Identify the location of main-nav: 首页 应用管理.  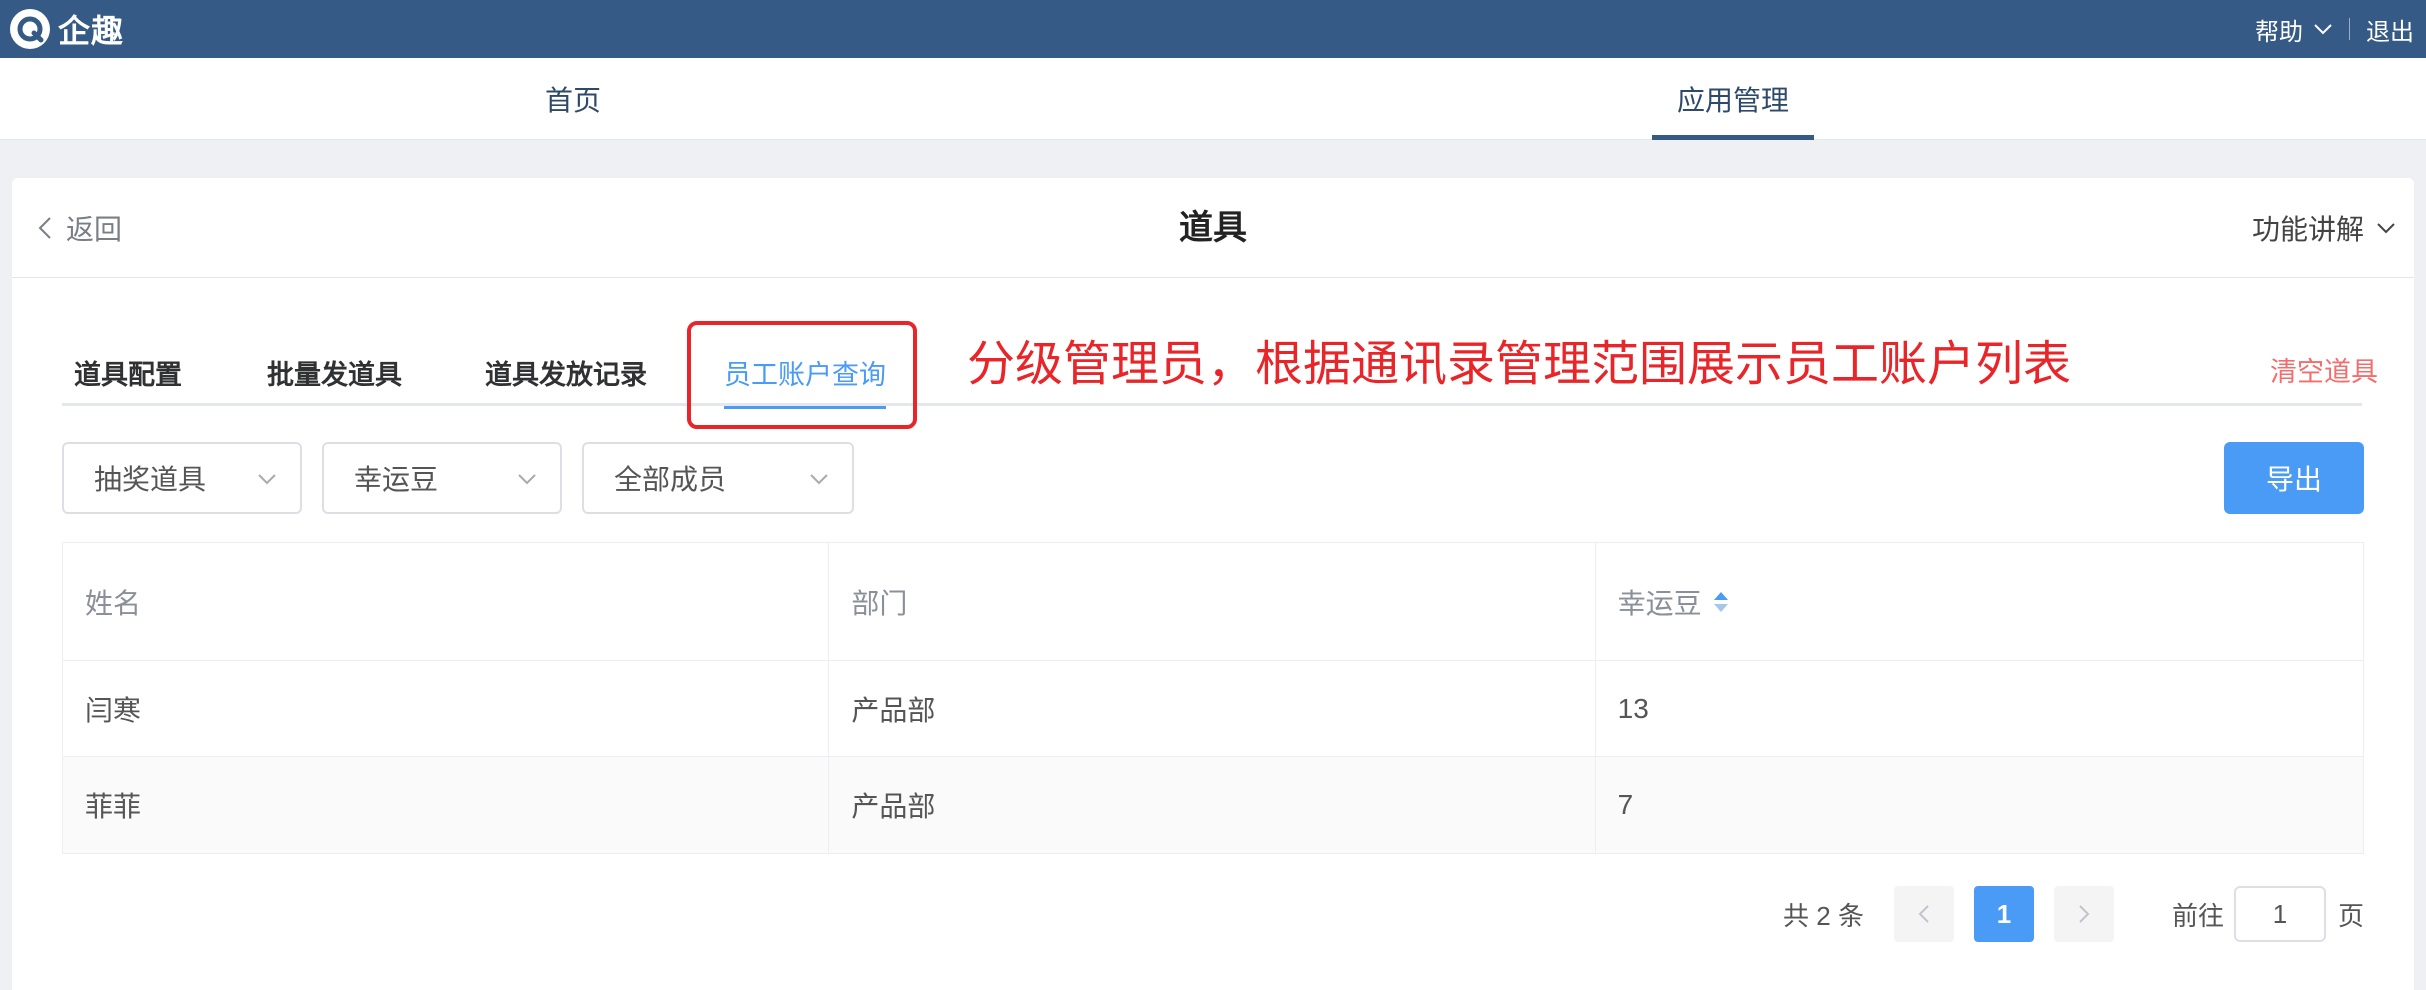
(1213, 99).